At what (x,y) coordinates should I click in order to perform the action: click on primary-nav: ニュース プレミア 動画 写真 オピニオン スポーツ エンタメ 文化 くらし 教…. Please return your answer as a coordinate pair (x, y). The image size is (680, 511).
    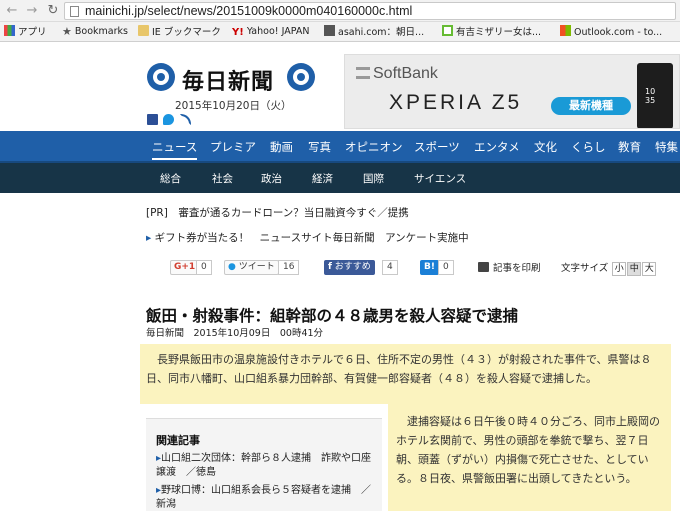
    Looking at the image, I should click on (340, 147).